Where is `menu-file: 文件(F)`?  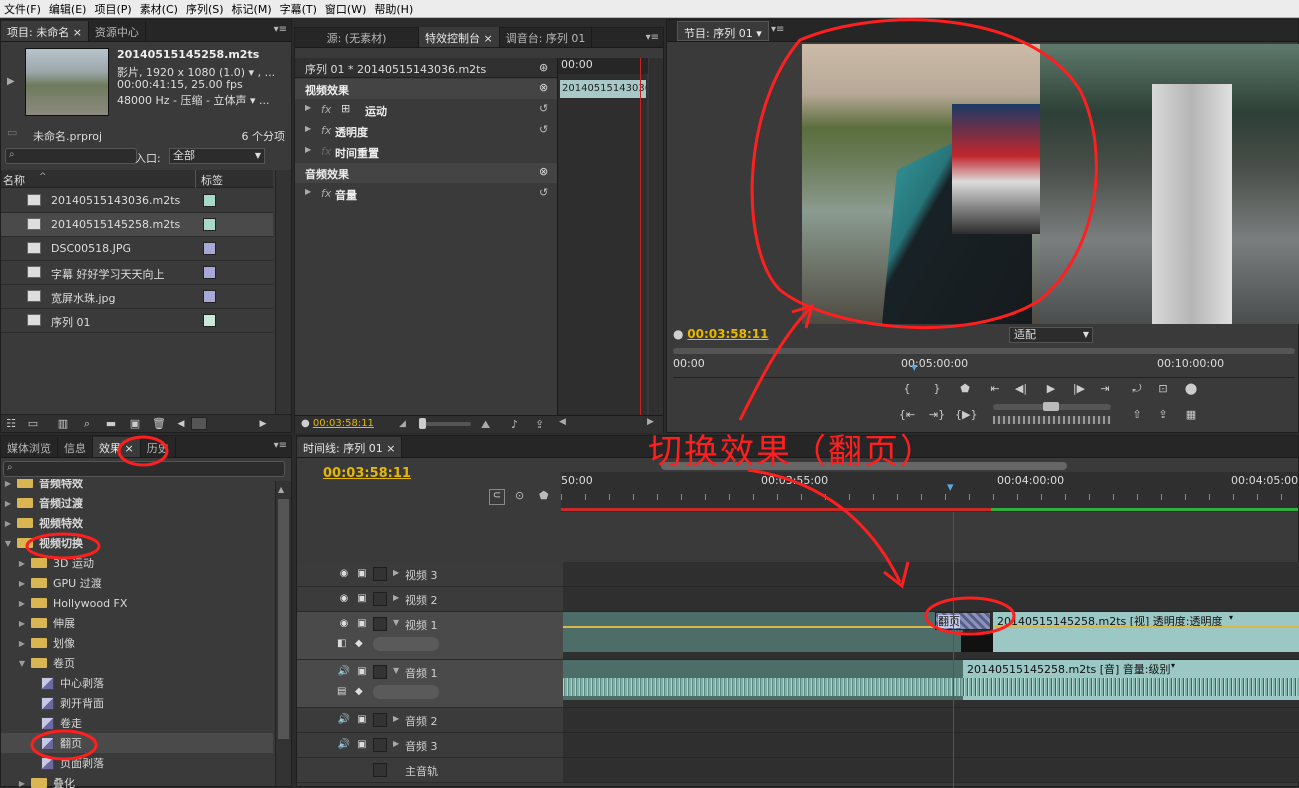
menu-file: 文件(F) is located at coordinates (22, 9).